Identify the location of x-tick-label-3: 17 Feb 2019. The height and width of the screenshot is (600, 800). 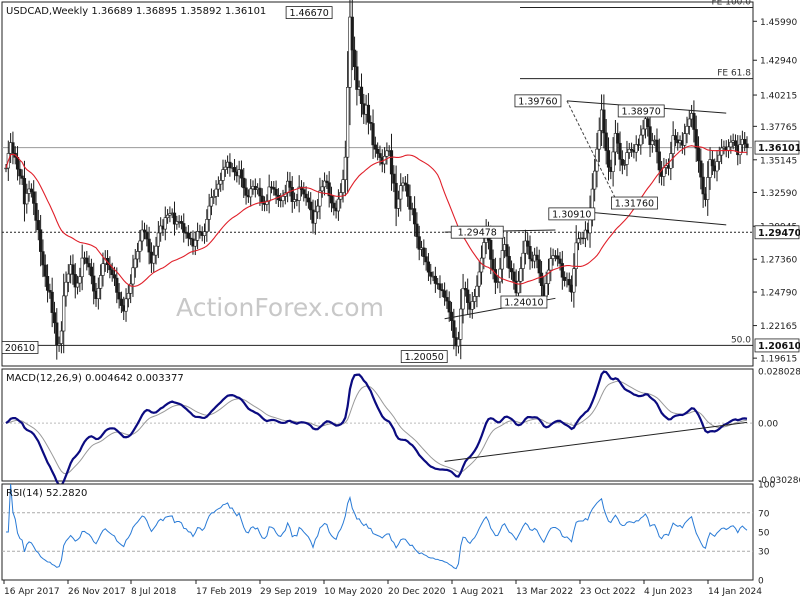
(224, 592).